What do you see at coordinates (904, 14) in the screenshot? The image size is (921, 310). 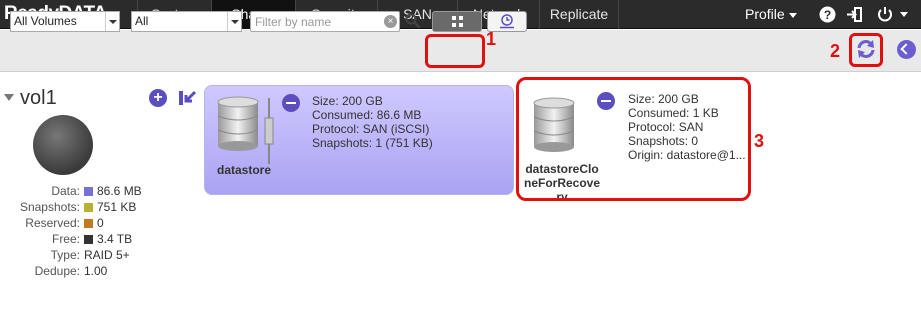 I see `power-menu-chevron-icon` at bounding box center [904, 14].